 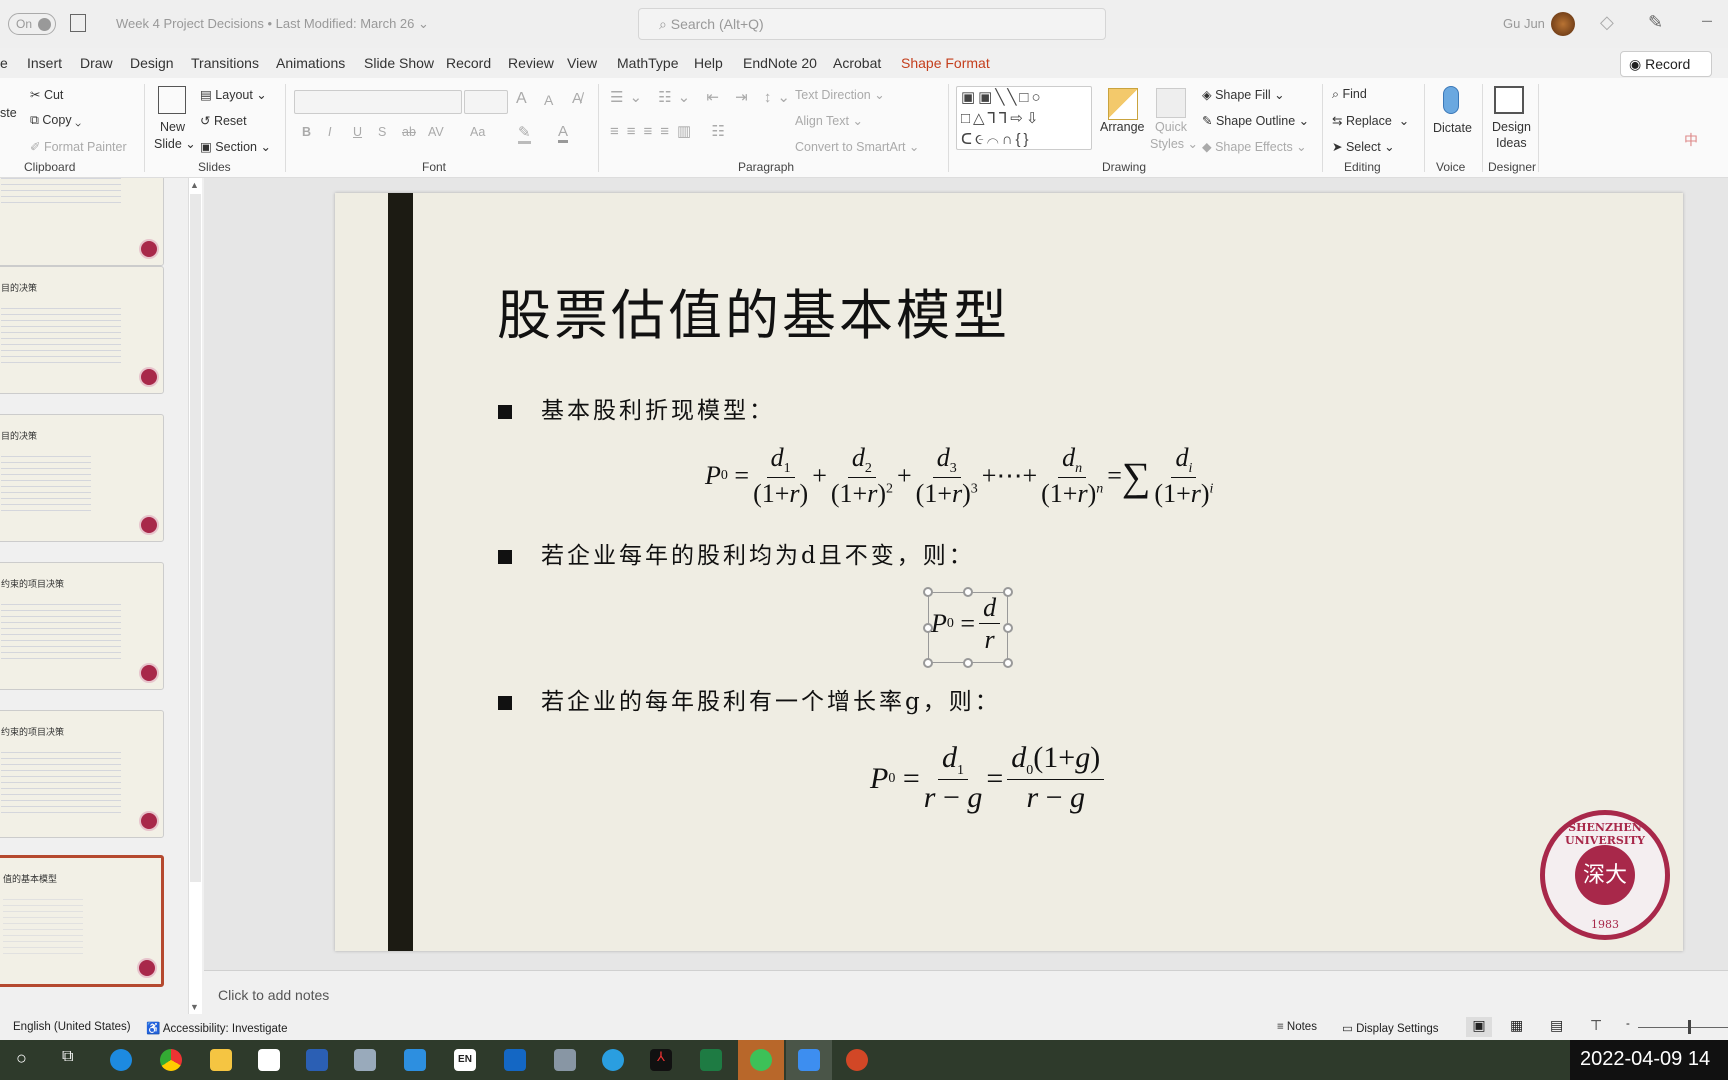 What do you see at coordinates (82, 921) in the screenshot?
I see `slide-thumbnail-selected: 值的基本模型` at bounding box center [82, 921].